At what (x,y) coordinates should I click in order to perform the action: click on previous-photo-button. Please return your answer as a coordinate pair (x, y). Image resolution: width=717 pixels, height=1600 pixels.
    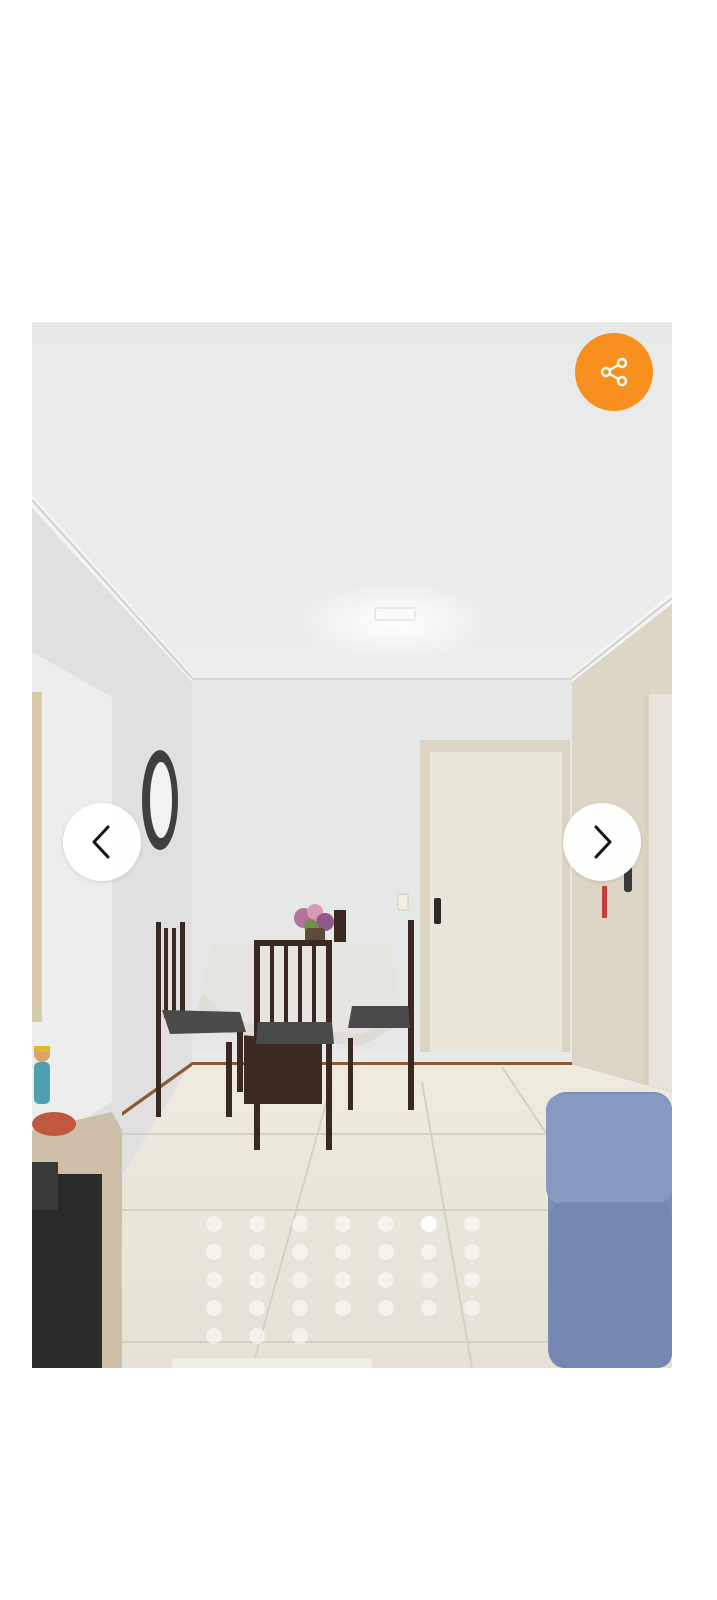
    Looking at the image, I should click on (102, 842).